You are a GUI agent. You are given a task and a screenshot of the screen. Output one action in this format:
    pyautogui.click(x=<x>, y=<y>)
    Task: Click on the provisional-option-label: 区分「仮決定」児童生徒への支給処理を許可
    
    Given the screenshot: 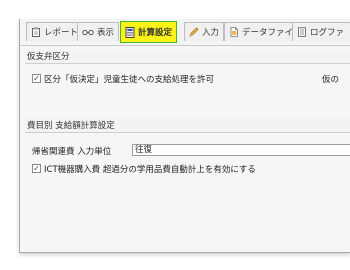 What is the action you would take?
    pyautogui.click(x=129, y=79)
    